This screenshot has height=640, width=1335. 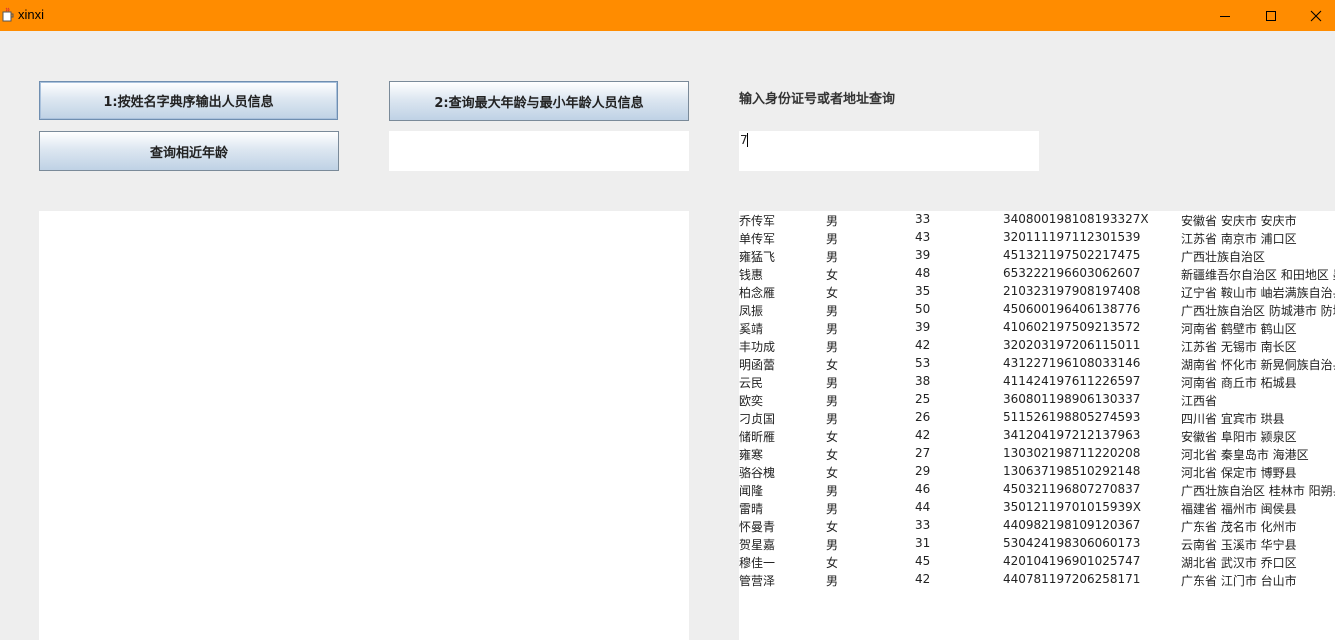 I want to click on result-address: 江苏省 南京市 浦口区, so click(x=1239, y=239).